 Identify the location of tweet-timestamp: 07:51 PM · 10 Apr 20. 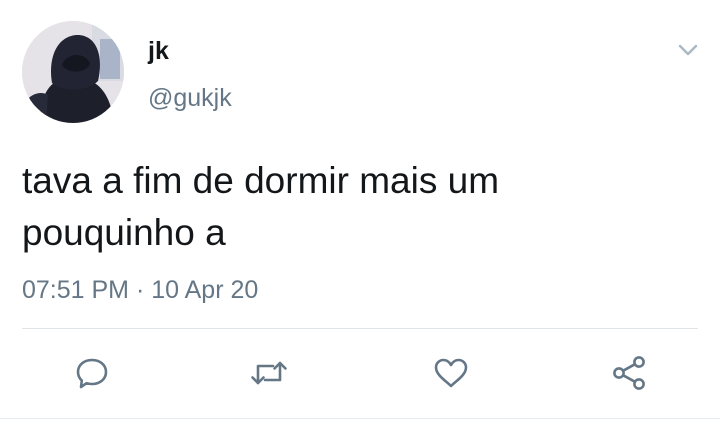
(140, 290).